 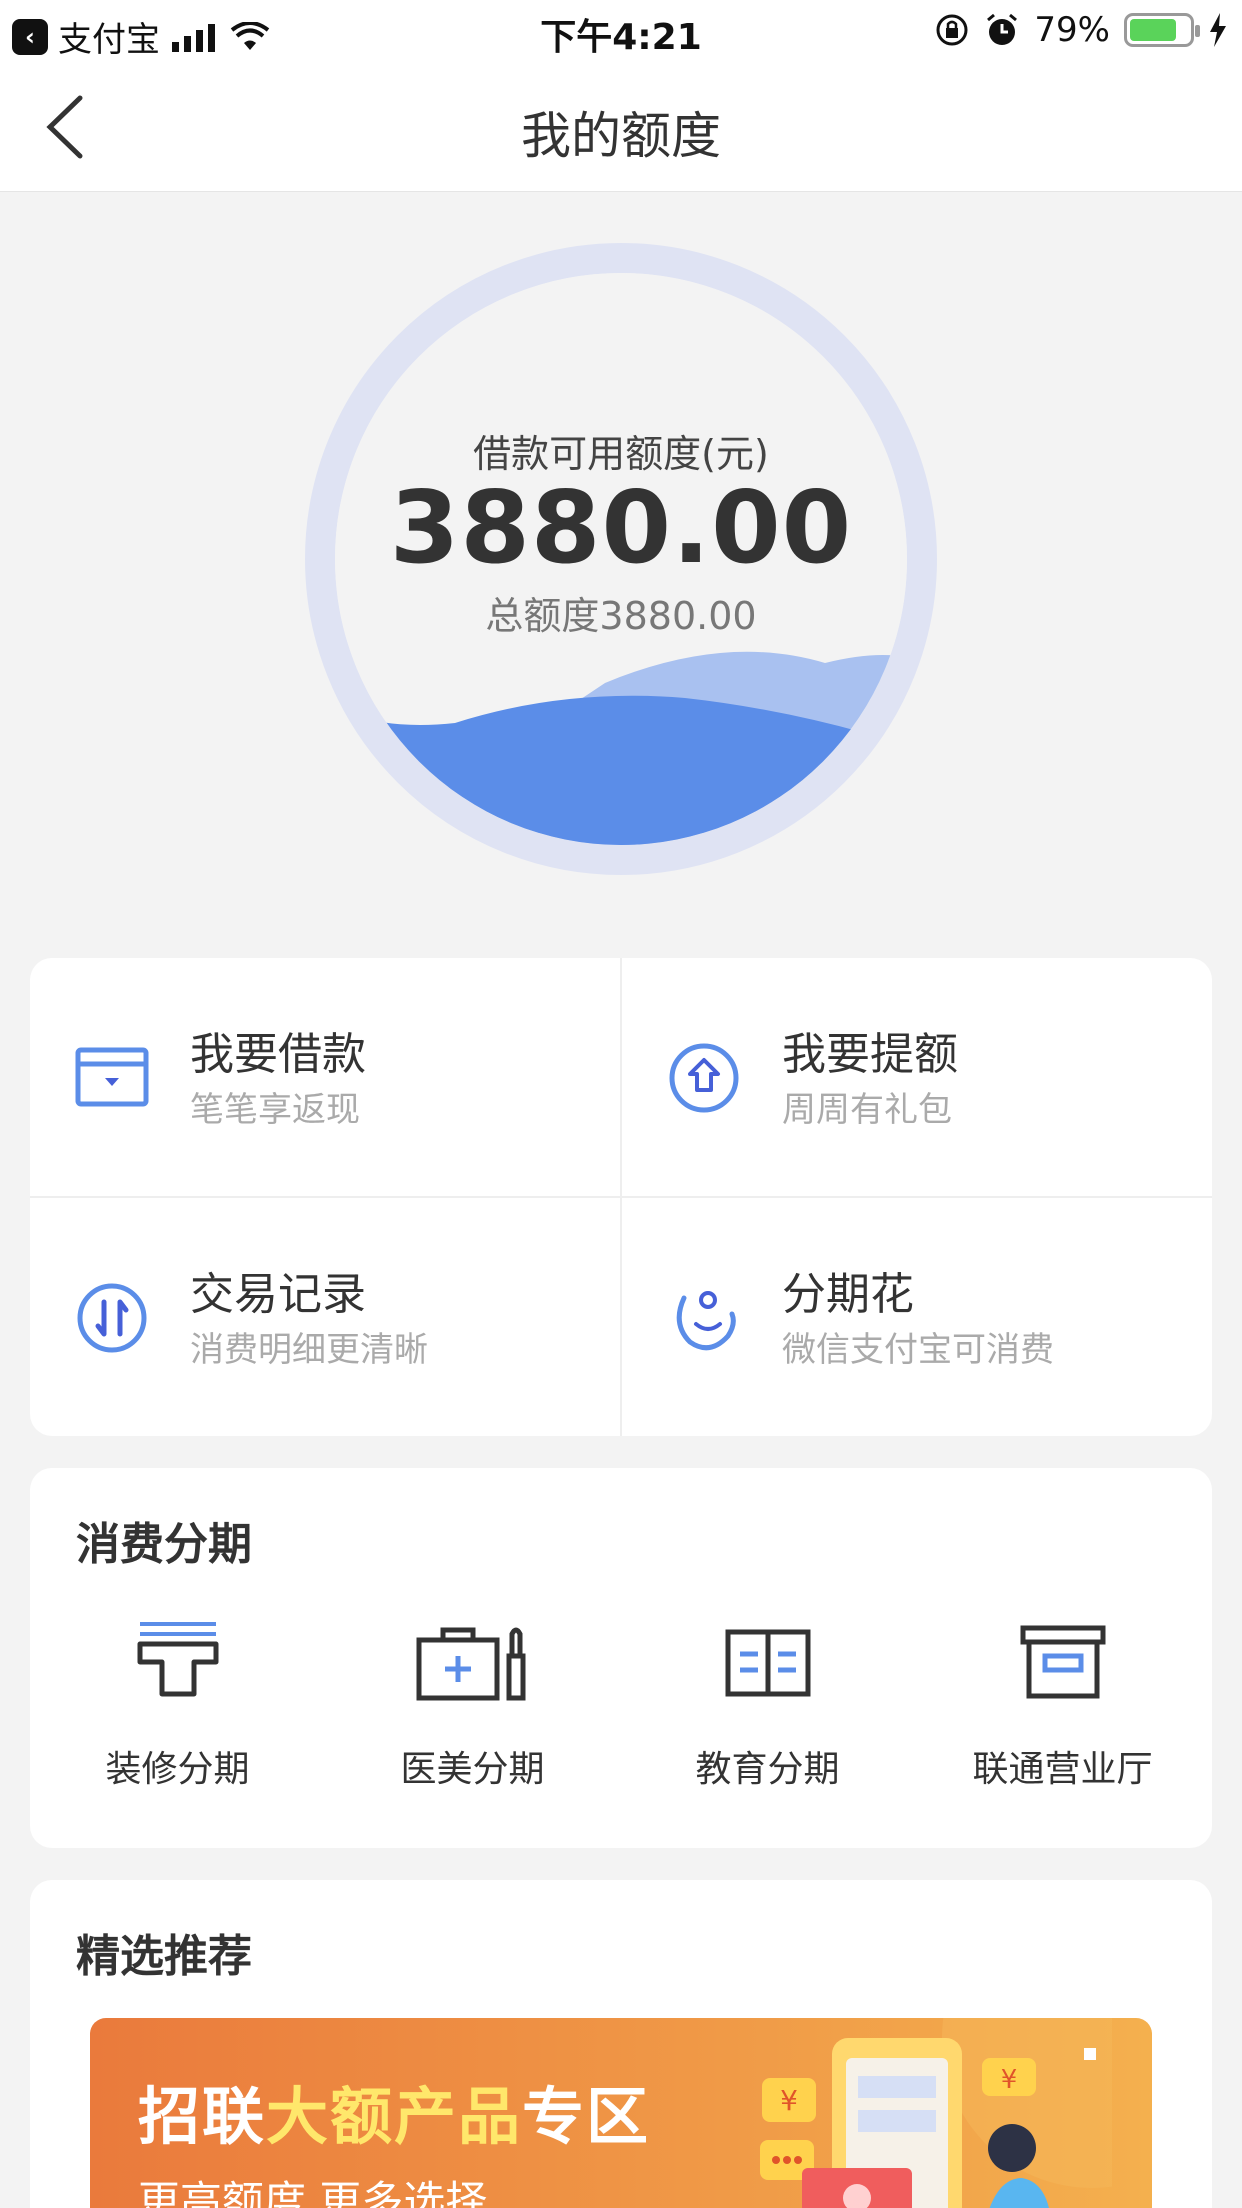 What do you see at coordinates (313, 2192) in the screenshot?
I see `banner-subtitle: 更高额度 更多选择` at bounding box center [313, 2192].